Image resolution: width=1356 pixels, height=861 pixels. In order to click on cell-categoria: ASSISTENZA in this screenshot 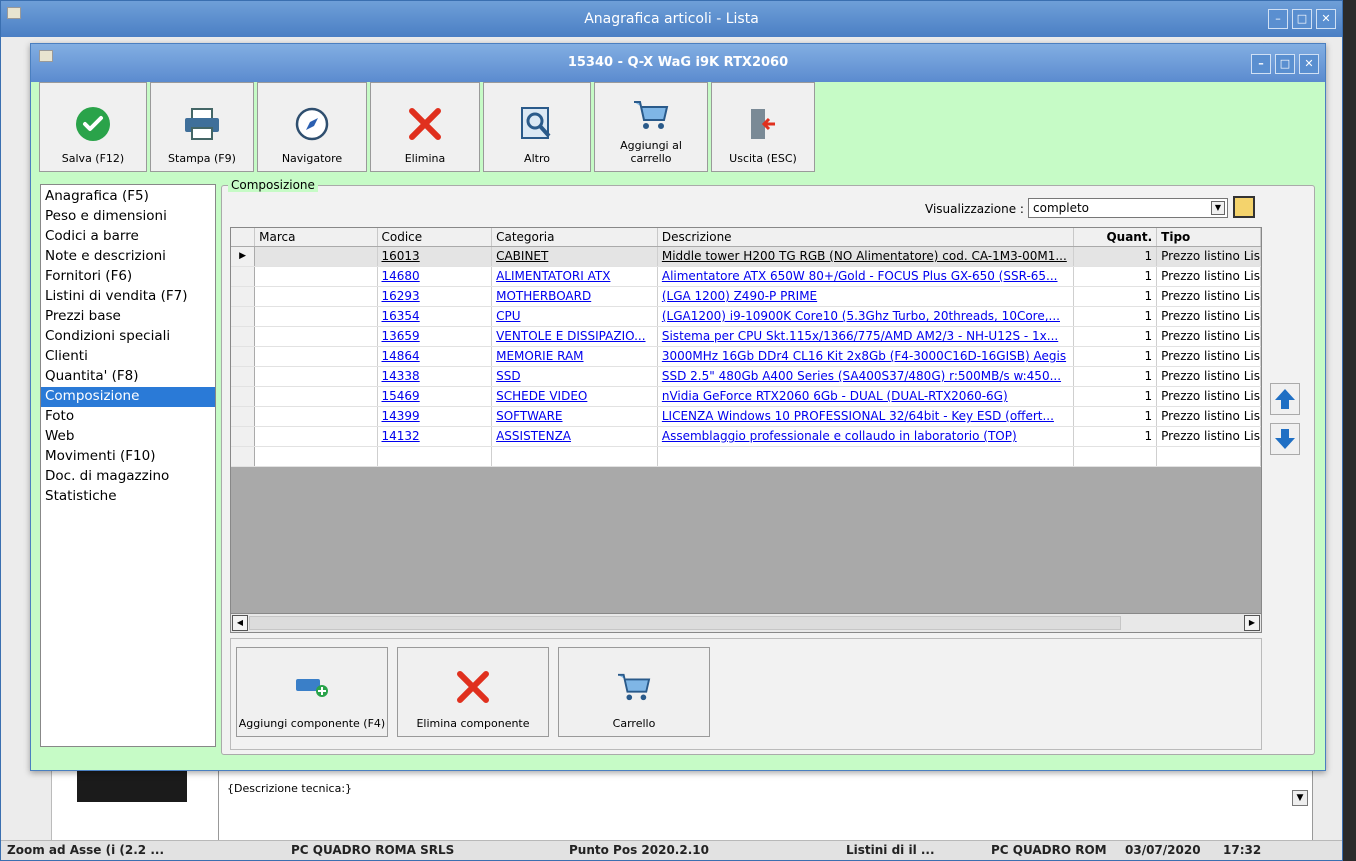, I will do `click(574, 436)`.